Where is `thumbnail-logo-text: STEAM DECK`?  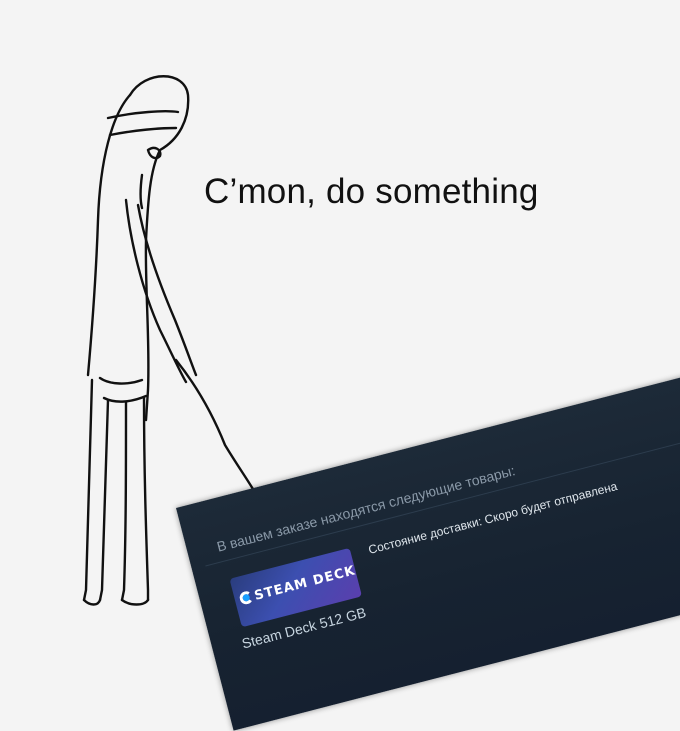 thumbnail-logo-text: STEAM DECK is located at coordinates (305, 583).